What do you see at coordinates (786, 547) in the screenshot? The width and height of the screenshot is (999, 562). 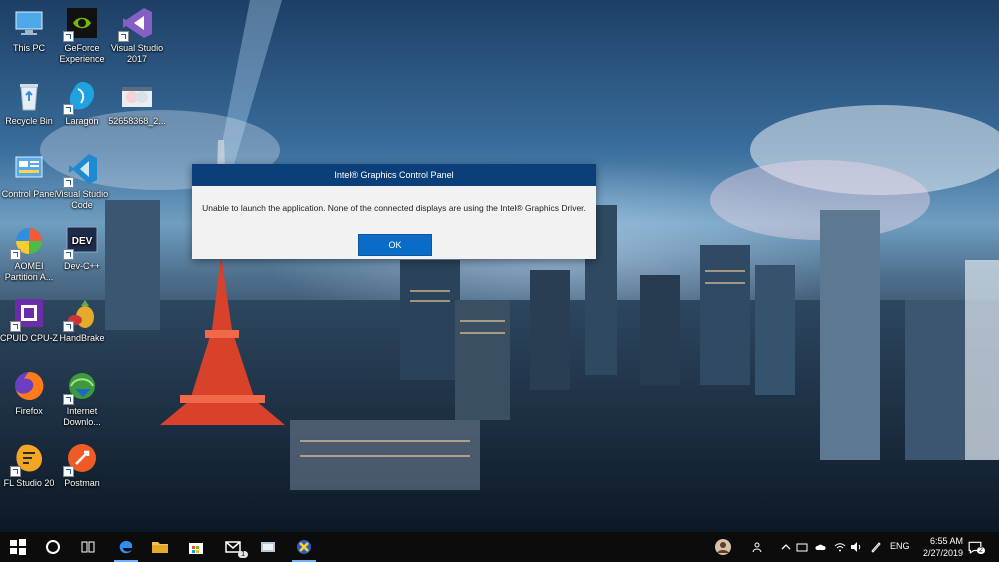 I see `show-hidden-icons-button` at bounding box center [786, 547].